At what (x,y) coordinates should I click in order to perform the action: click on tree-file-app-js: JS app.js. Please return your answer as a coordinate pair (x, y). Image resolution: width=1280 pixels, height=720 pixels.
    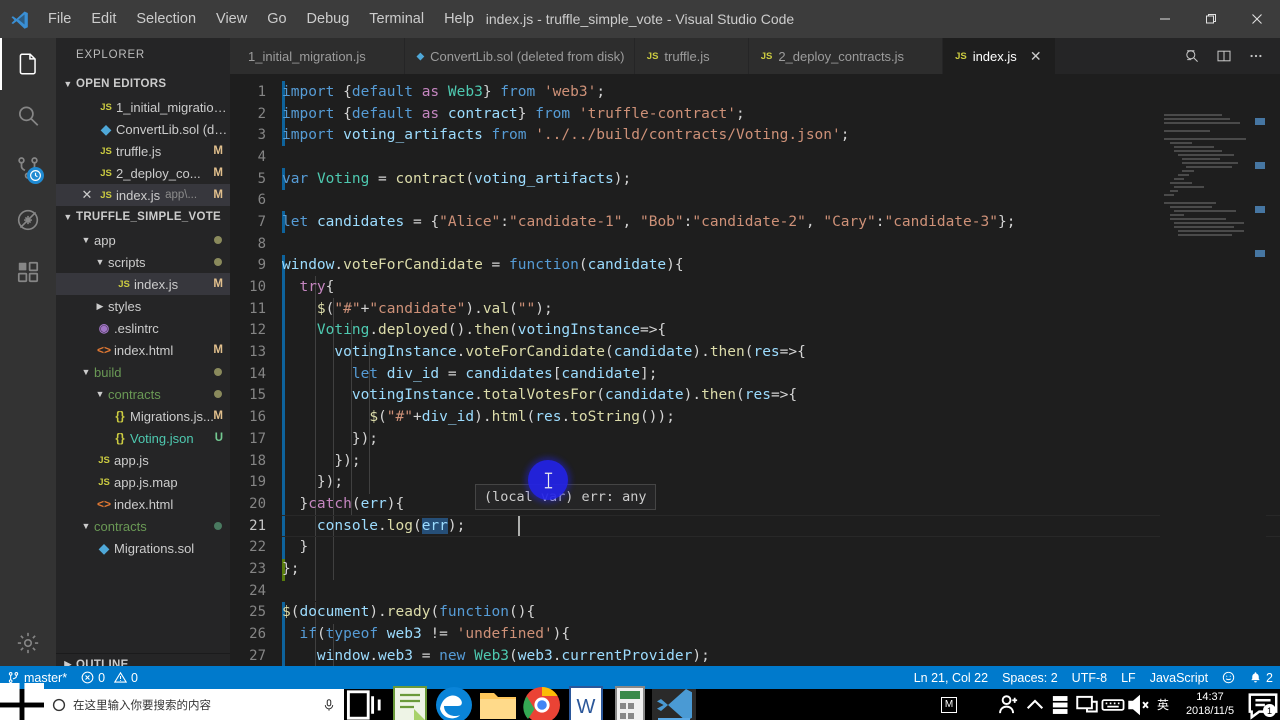
    Looking at the image, I should click on (143, 460).